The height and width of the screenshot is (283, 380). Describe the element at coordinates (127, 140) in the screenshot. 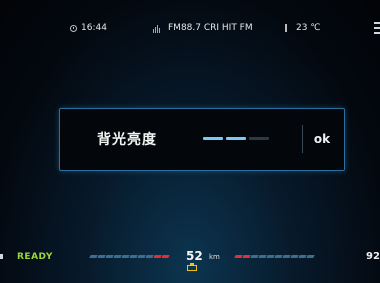

I see `dialog-title: 背光亮度` at that location.